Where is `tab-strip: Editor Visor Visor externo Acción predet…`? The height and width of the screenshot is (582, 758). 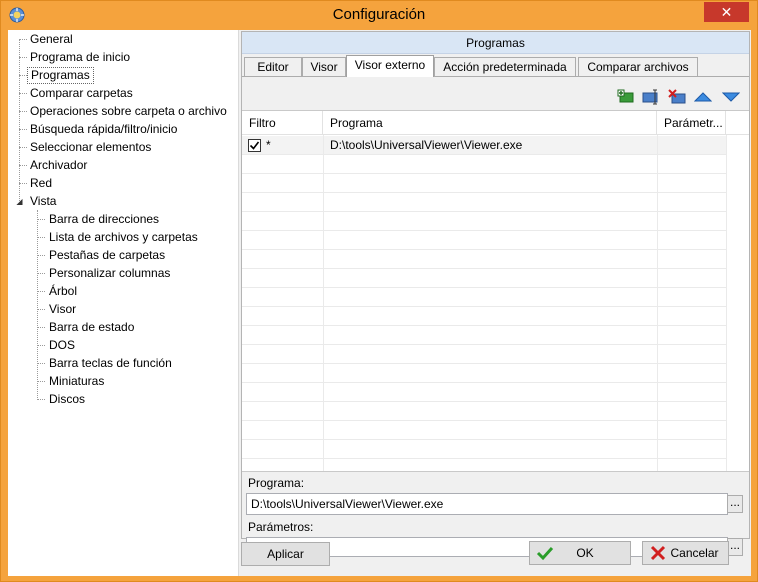 tab-strip: Editor Visor Visor externo Acción predet… is located at coordinates (495, 66).